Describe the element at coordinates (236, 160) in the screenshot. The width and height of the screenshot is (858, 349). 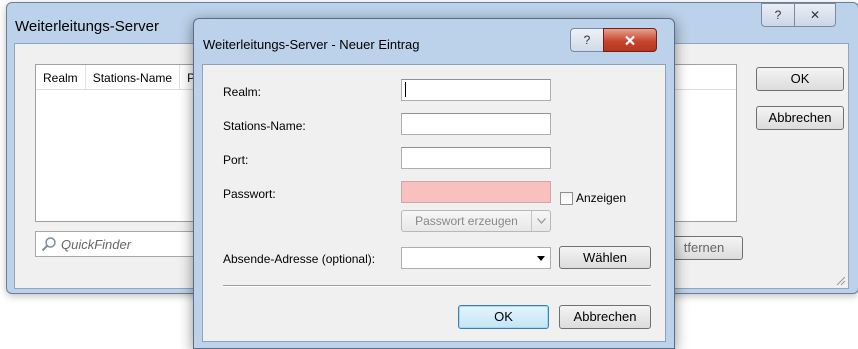
I see `port-label: Port:` at that location.